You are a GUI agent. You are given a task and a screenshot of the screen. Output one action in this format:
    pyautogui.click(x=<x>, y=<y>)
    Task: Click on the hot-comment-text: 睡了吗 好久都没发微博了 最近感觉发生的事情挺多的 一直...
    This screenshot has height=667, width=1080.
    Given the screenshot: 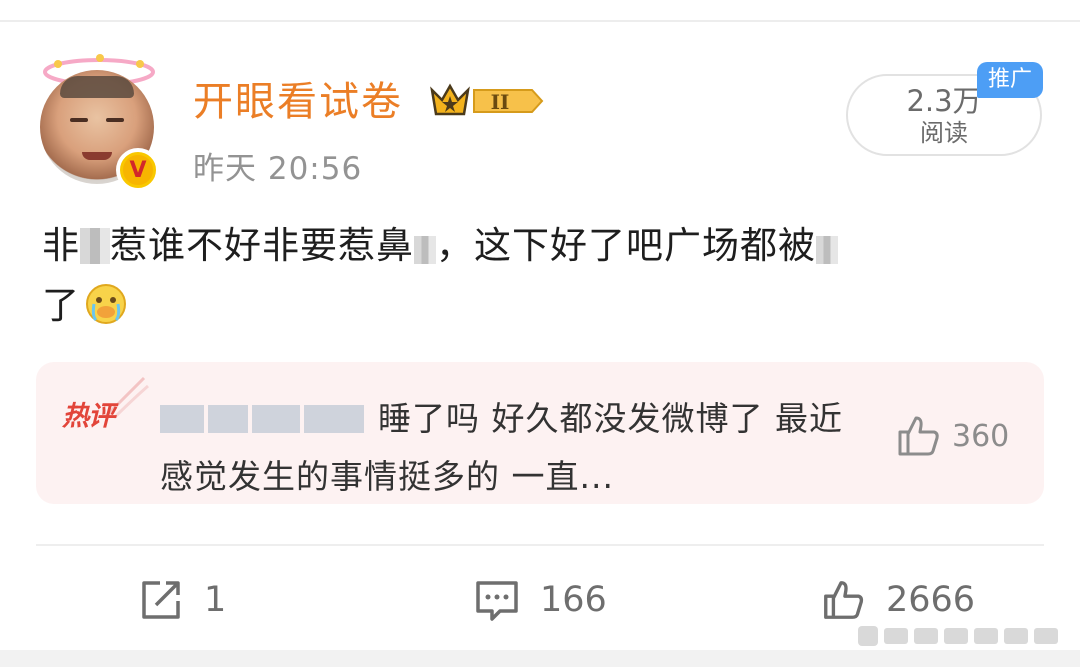 What is the action you would take?
    pyautogui.click(x=501, y=447)
    